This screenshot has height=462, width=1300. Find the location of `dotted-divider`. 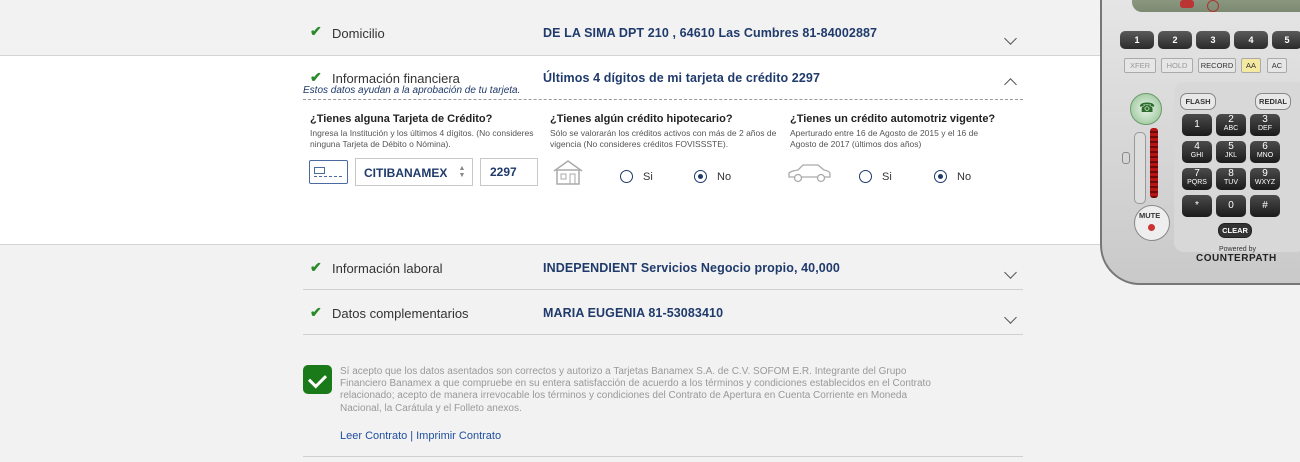

dotted-divider is located at coordinates (663, 99).